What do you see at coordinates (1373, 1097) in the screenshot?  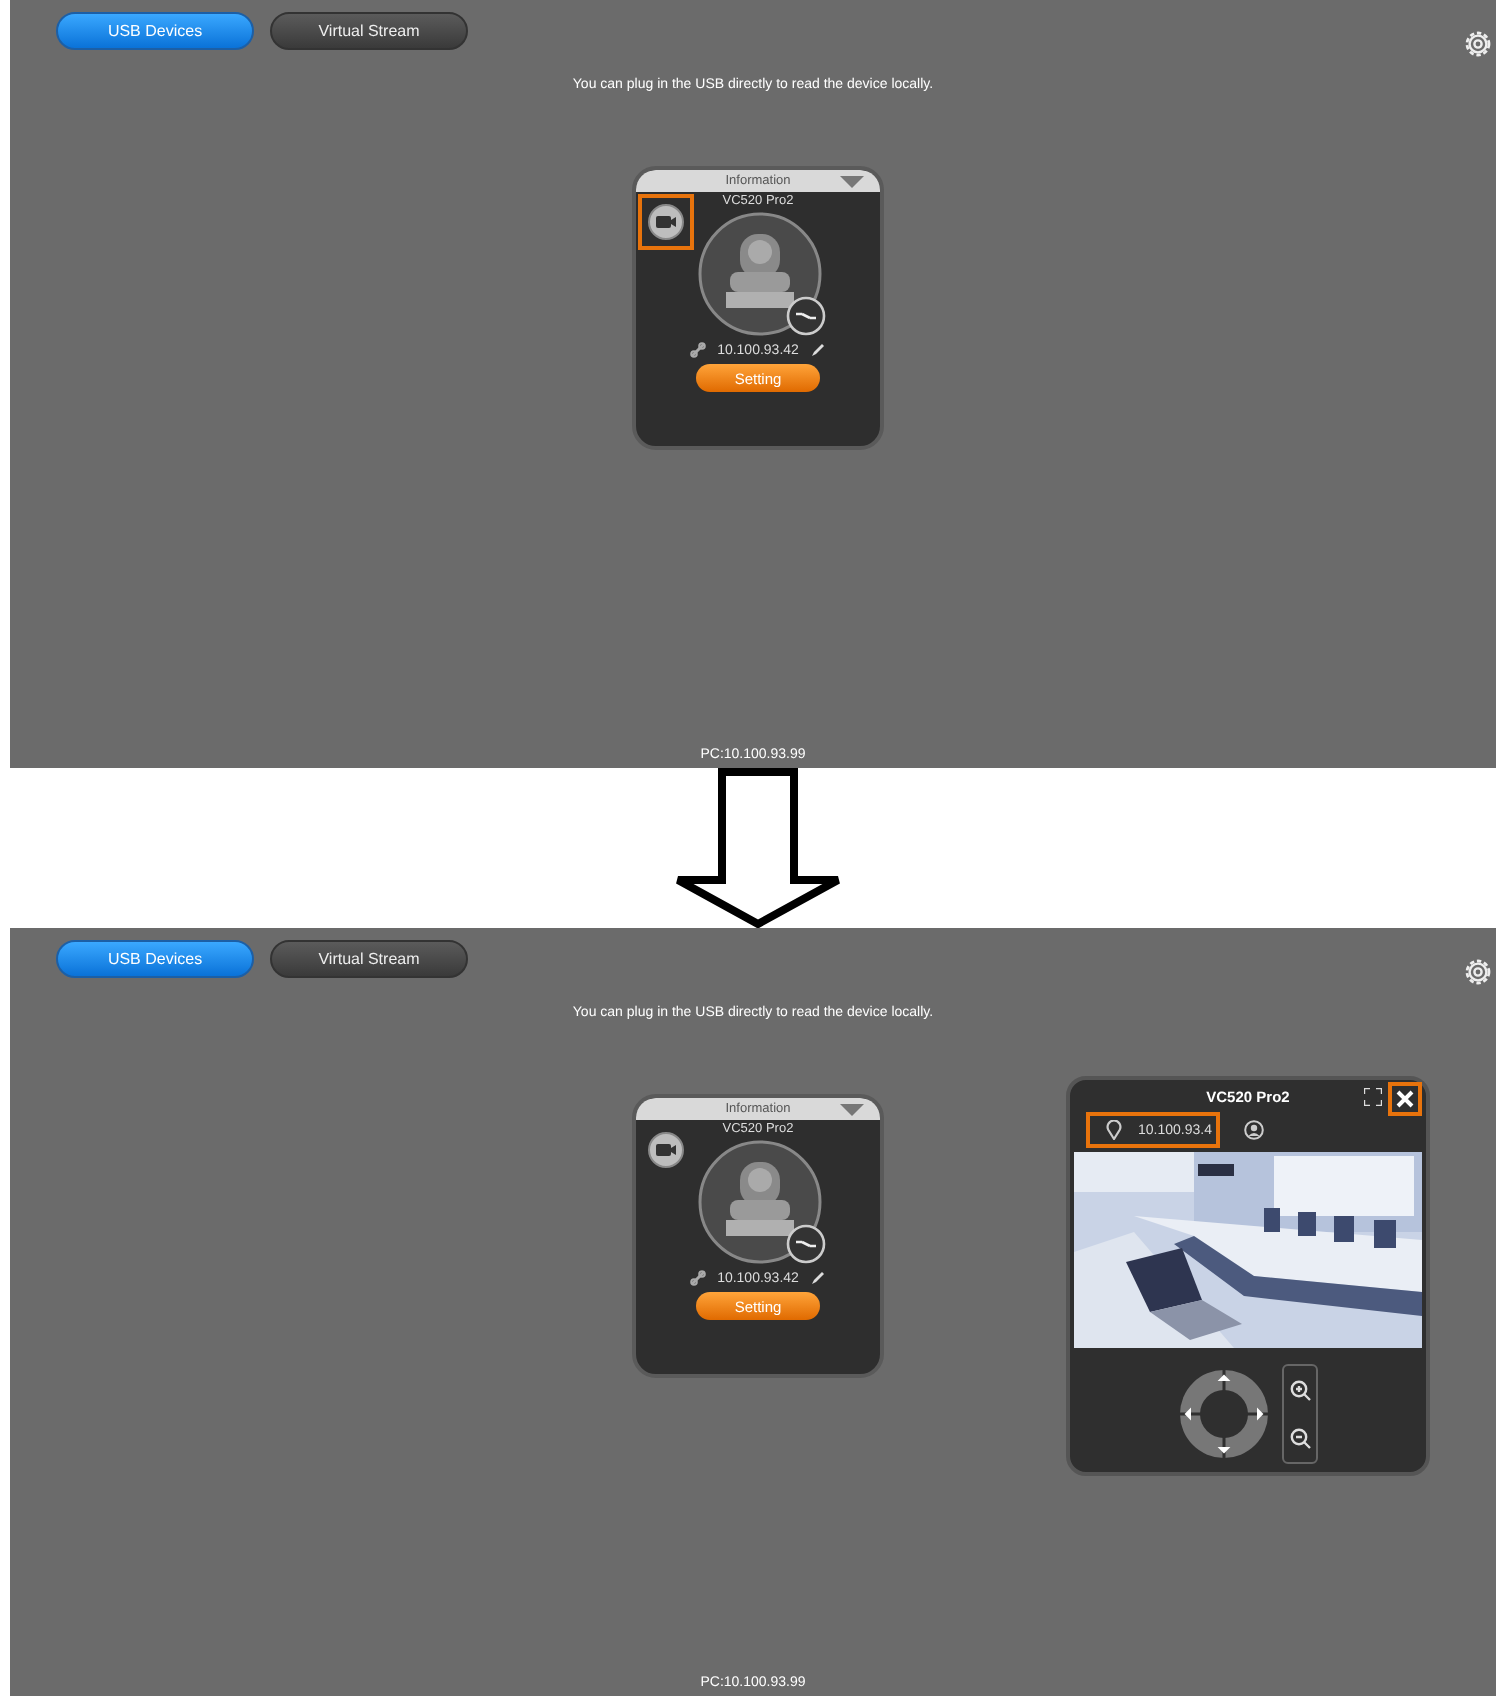 I see `fullscreen-icon` at bounding box center [1373, 1097].